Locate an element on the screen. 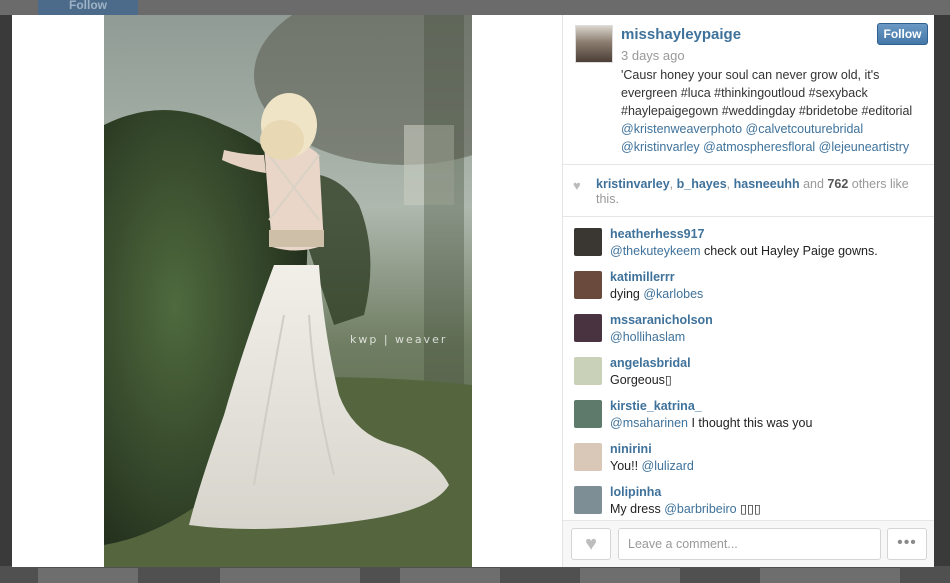 The height and width of the screenshot is (583, 950). photo-watermark: kwp | weaver is located at coordinates (399, 339).